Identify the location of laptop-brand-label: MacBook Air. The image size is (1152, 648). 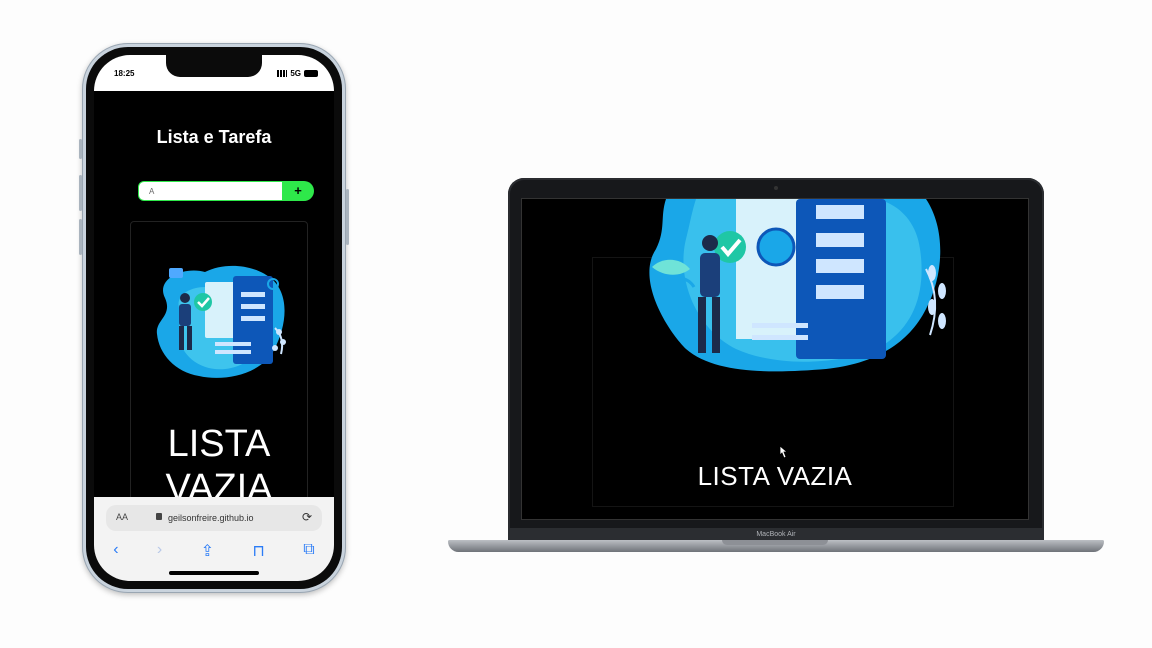
(776, 534).